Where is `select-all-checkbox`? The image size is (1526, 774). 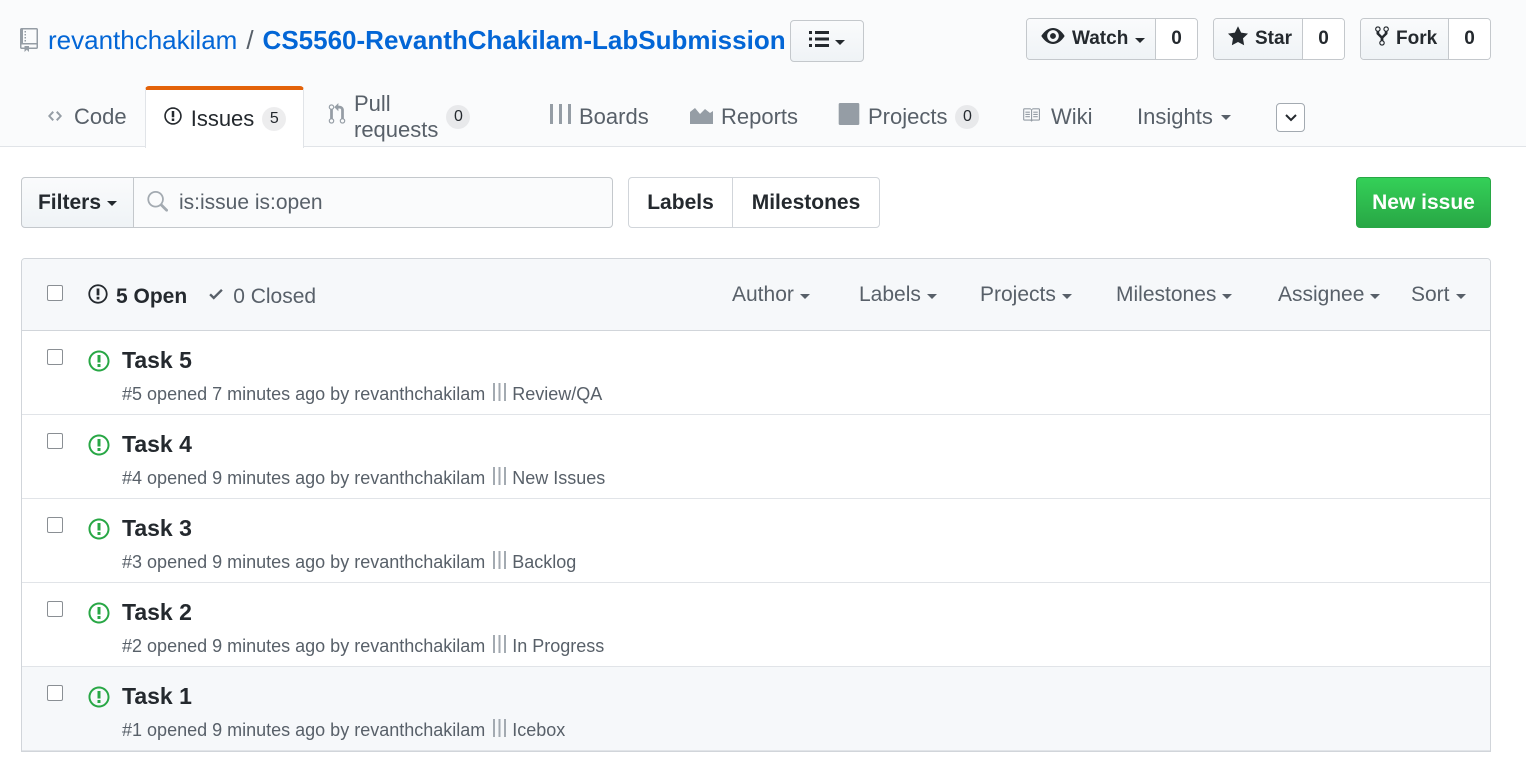 select-all-checkbox is located at coordinates (55, 293).